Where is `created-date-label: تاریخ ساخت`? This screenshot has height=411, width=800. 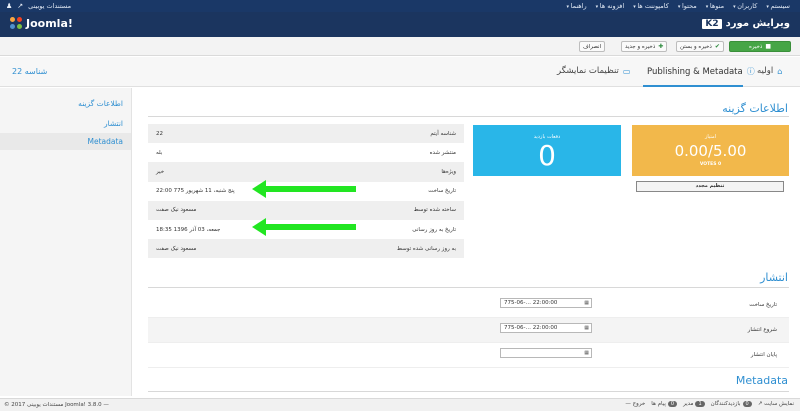 created-date-label: تاریخ ساخت is located at coordinates (763, 305).